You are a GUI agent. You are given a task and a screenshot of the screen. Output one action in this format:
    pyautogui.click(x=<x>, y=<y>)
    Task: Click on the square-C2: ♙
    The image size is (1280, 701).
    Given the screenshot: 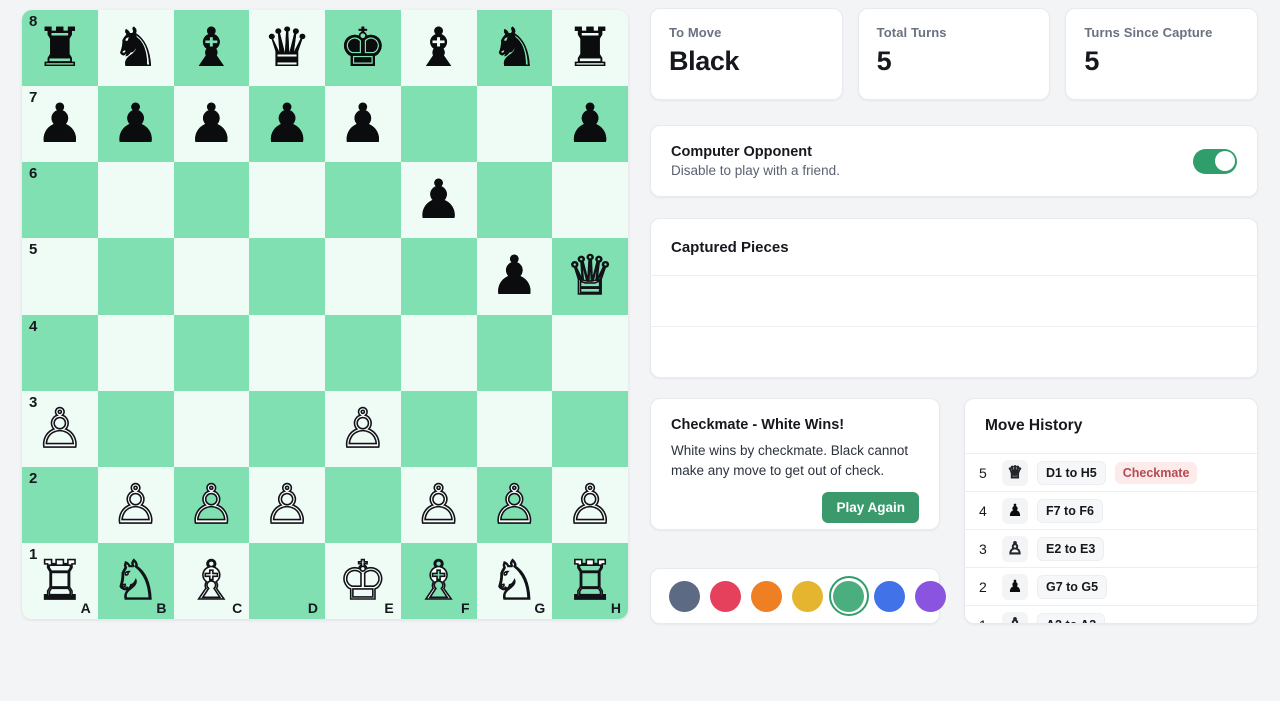 What is the action you would take?
    pyautogui.click(x=211, y=504)
    